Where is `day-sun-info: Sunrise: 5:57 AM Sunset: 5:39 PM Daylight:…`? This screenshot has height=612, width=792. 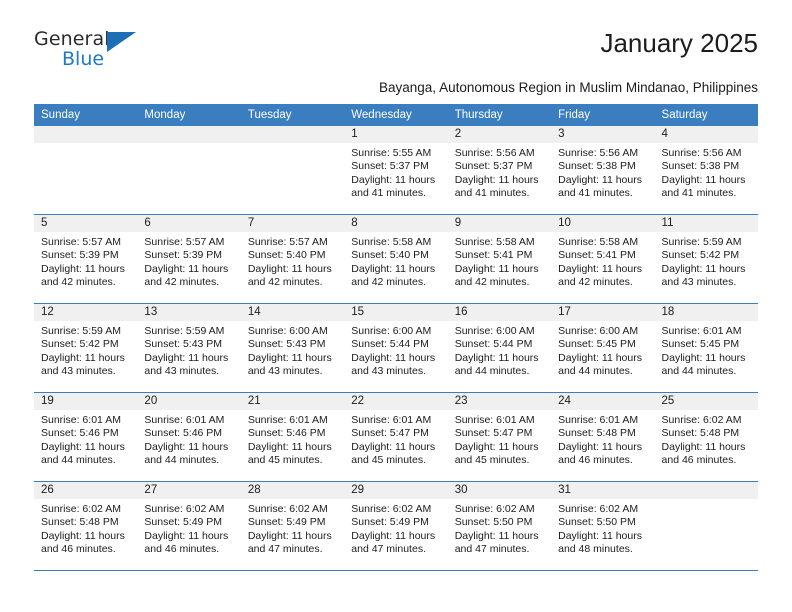 day-sun-info: Sunrise: 5:57 AM Sunset: 5:39 PM Daylight:… is located at coordinates (85, 261).